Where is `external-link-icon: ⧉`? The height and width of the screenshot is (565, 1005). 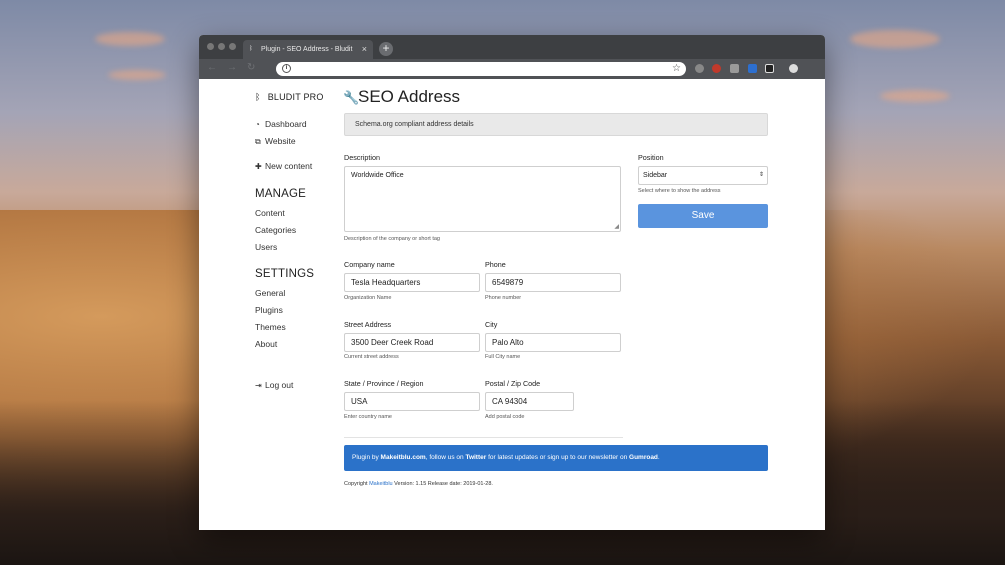
external-link-icon: ⧉ is located at coordinates (258, 141).